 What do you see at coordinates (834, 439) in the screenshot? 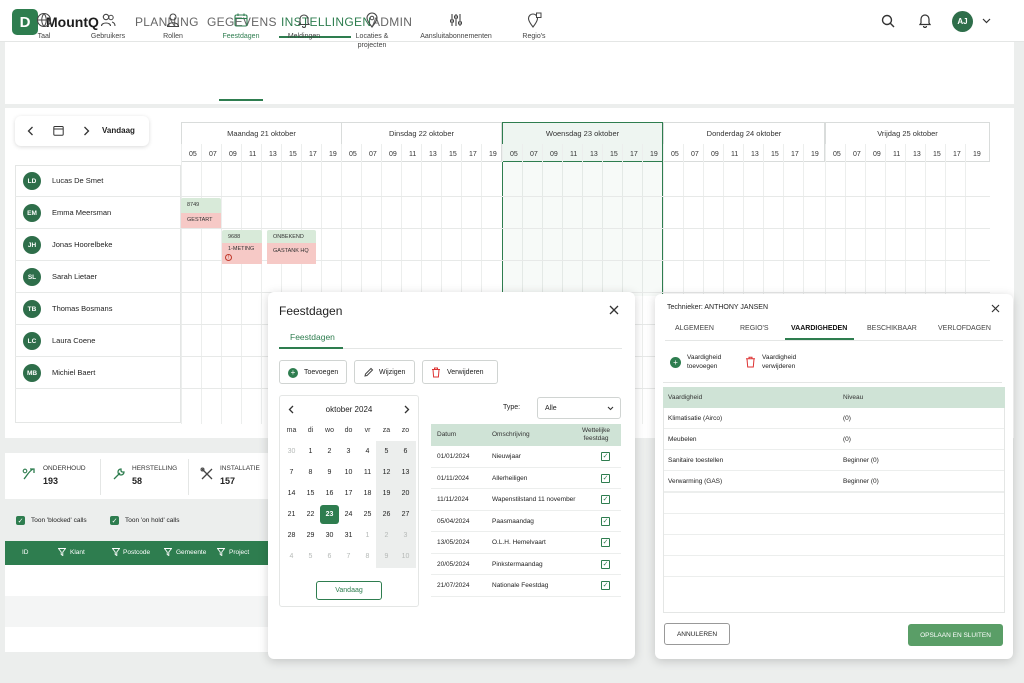
I see `skill-row: Meubelen (0)` at bounding box center [834, 439].